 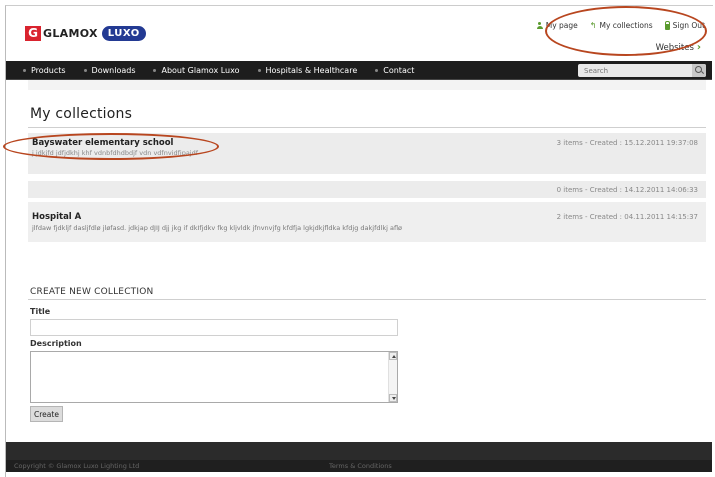 I want to click on lock-icon, so click(x=667, y=25).